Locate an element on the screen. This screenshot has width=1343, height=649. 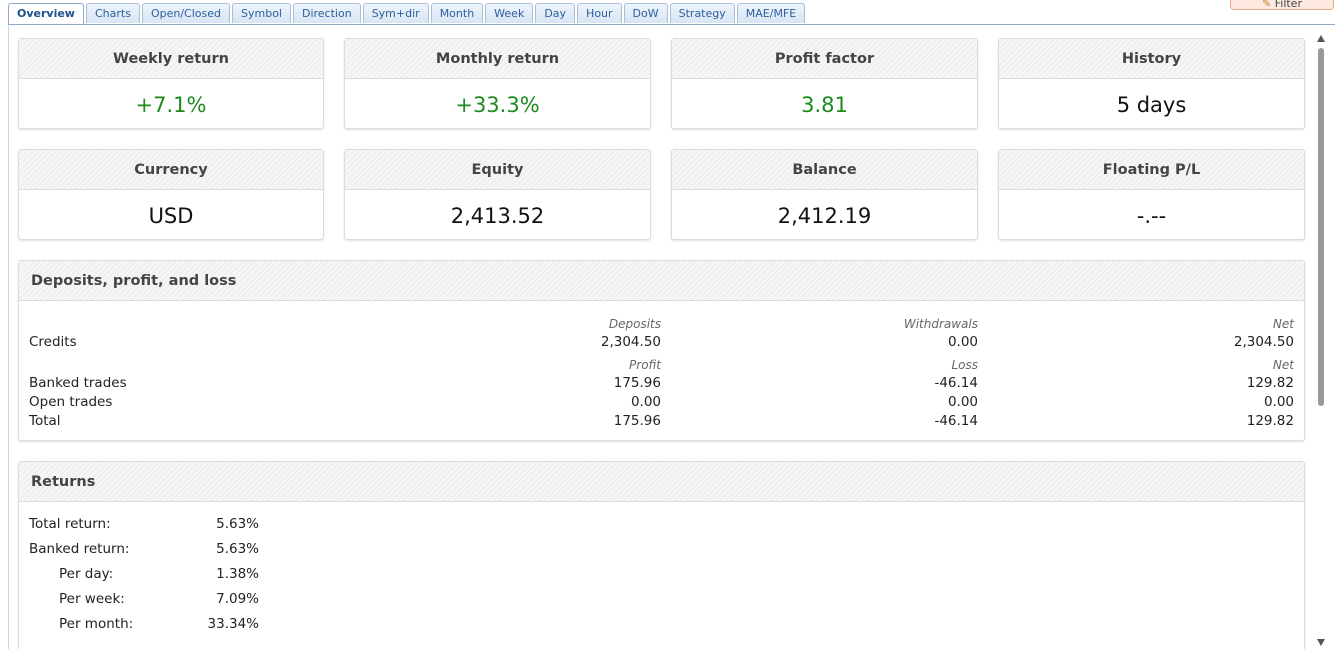
return-label: Banked return: is located at coordinates (79, 549).